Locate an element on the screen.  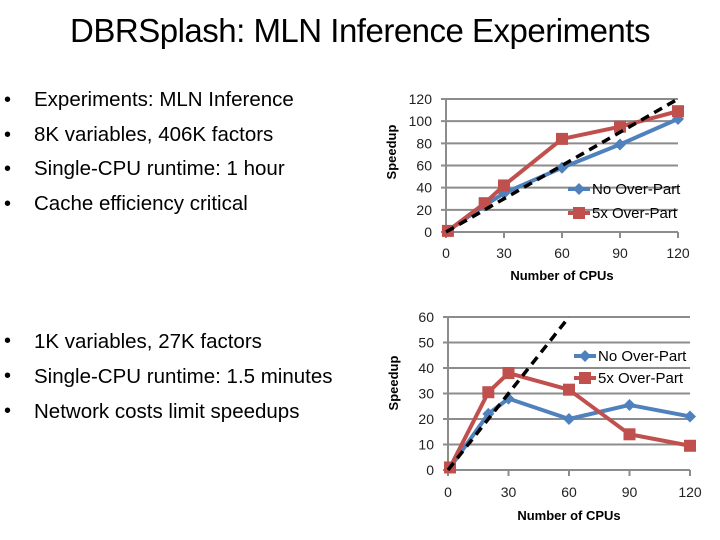
x-tick-label: 60 is located at coordinates (569, 492).